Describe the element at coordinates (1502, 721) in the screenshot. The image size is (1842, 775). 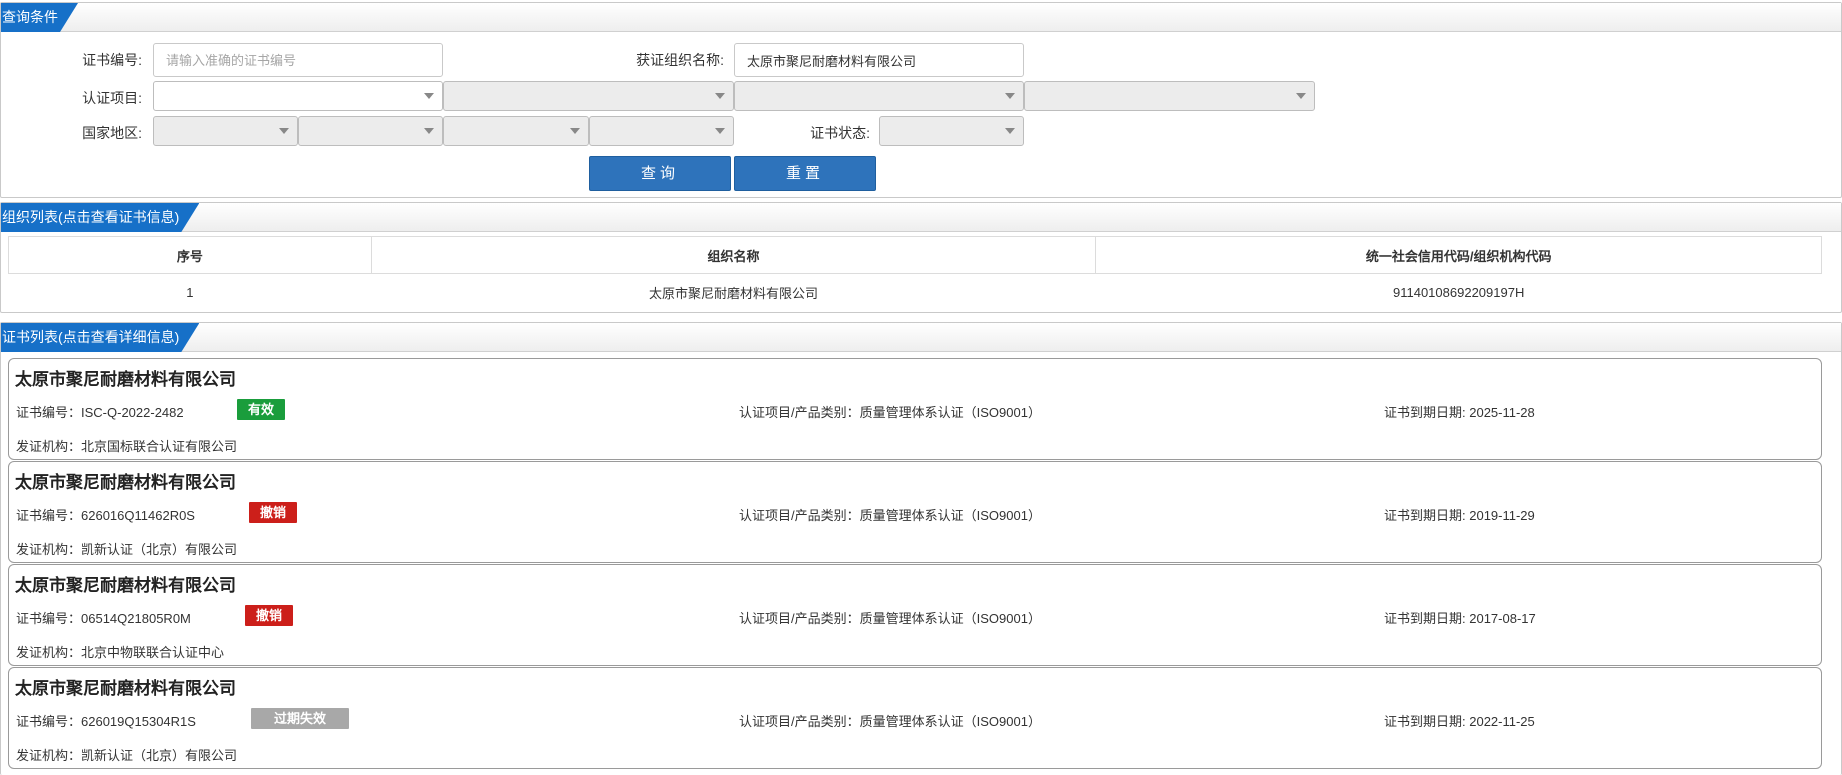
I see `expiry-value: 2022-11-25` at that location.